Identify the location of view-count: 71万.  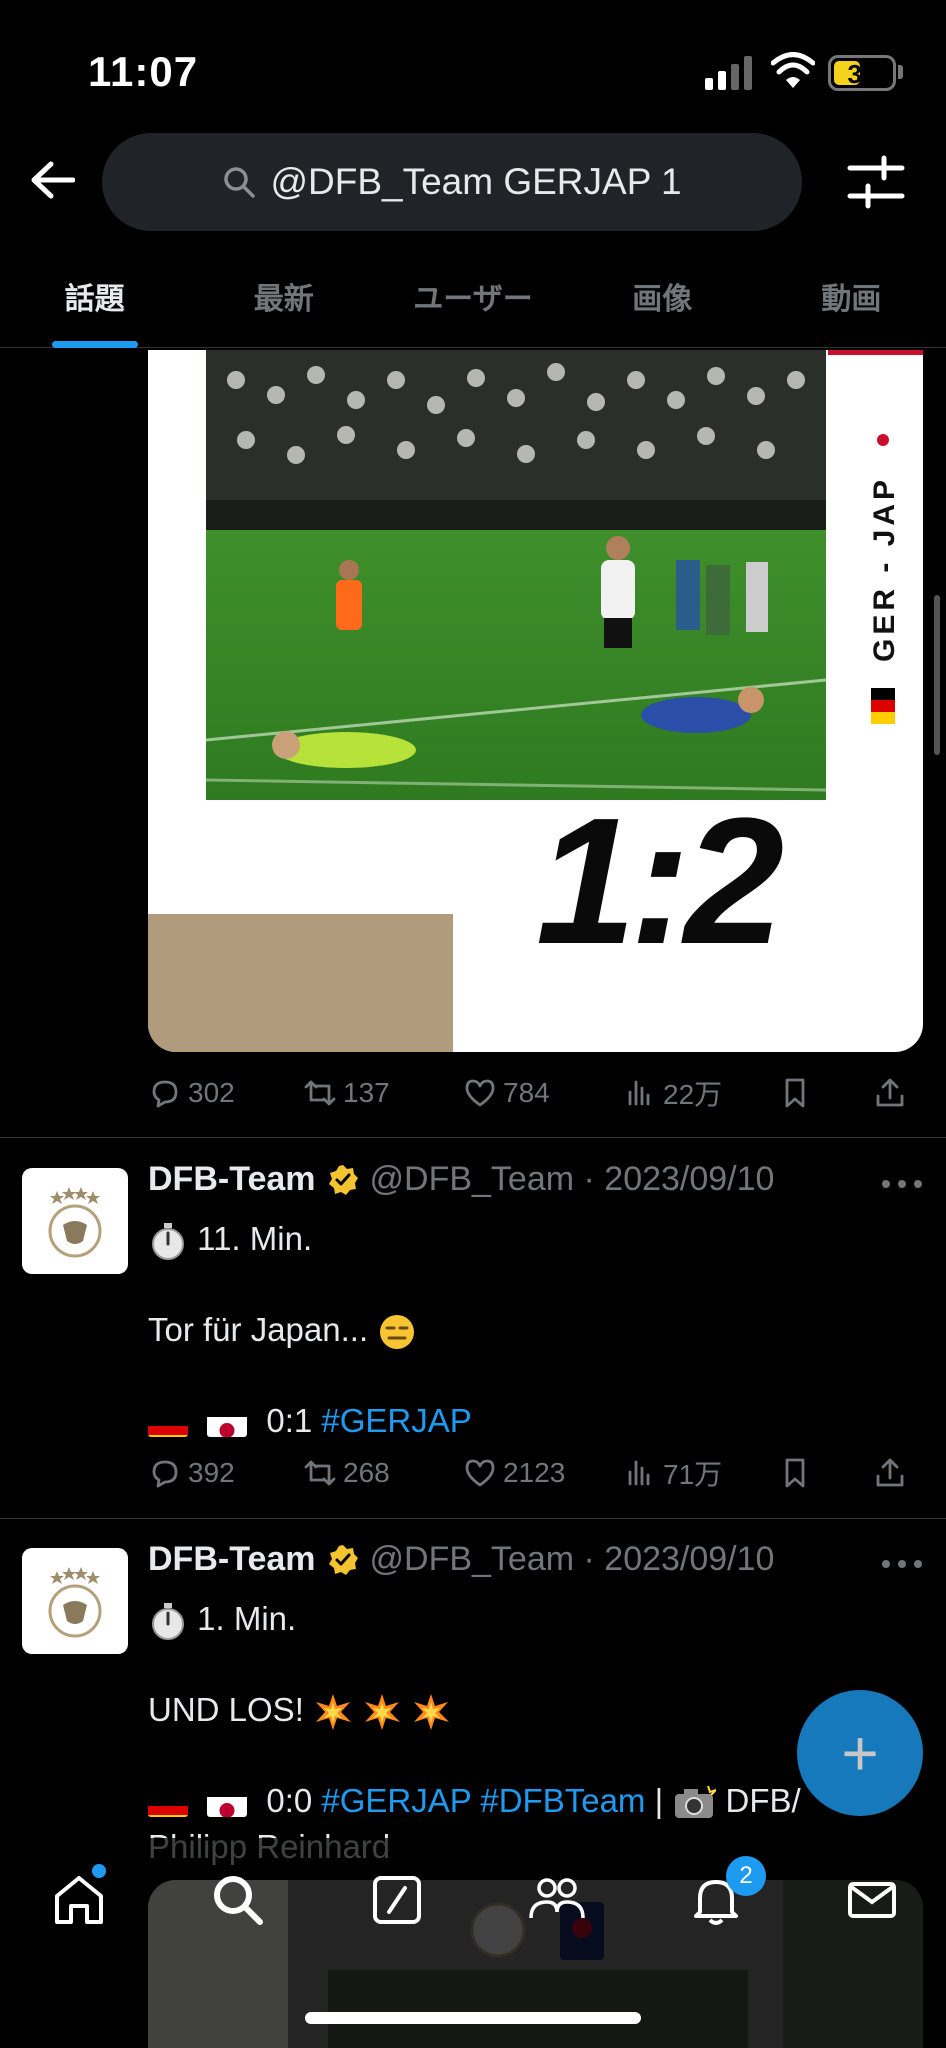
(693, 1474).